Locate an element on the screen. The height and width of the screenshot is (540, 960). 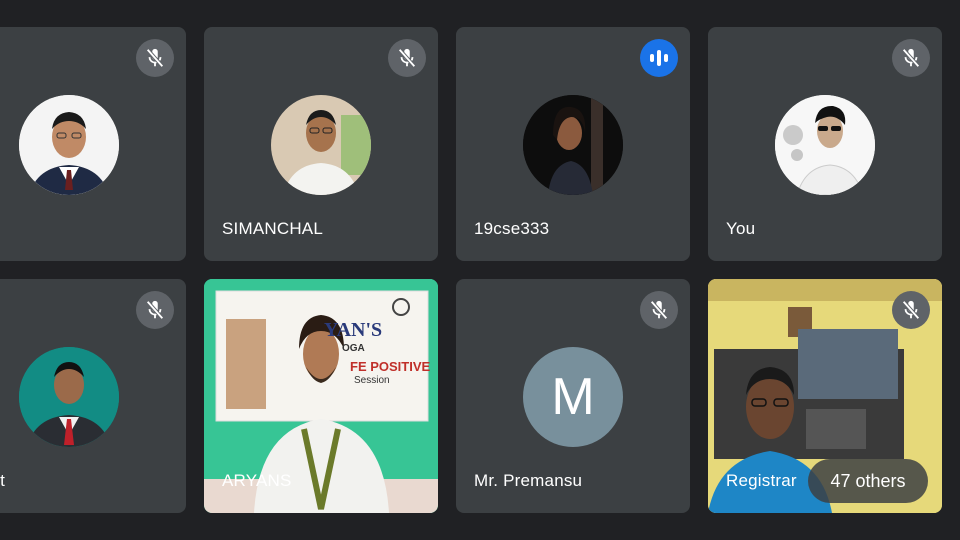
participant-name: ARYANS is located at coordinates (257, 480).